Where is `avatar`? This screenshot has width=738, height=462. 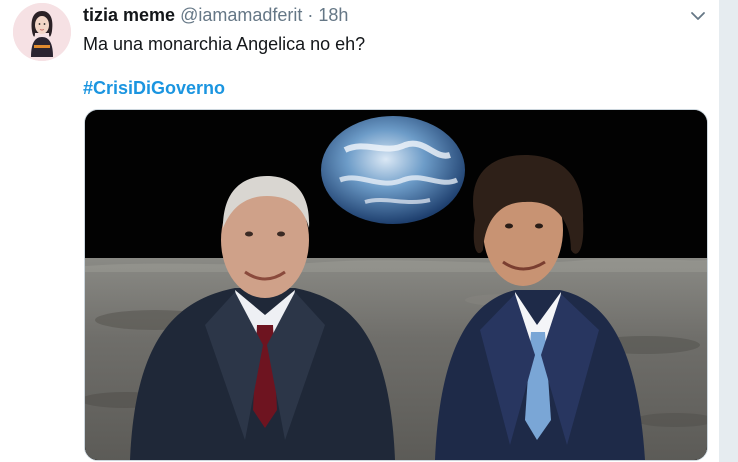
avatar is located at coordinates (42, 32).